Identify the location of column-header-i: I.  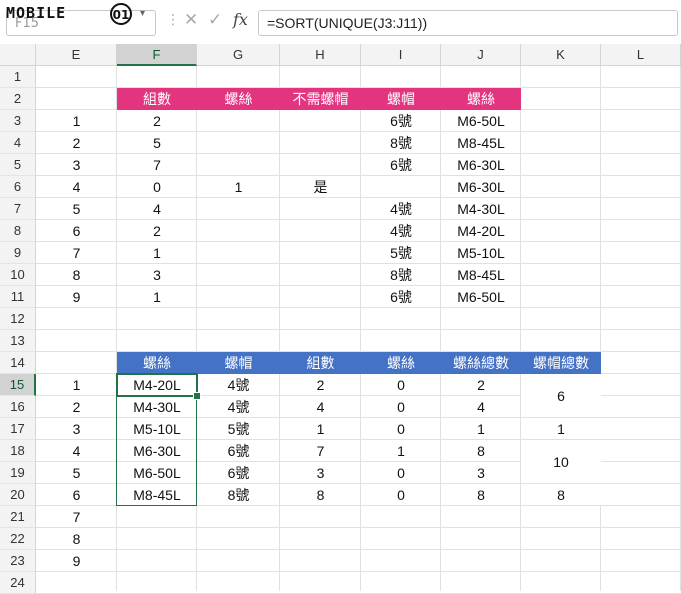
(401, 55).